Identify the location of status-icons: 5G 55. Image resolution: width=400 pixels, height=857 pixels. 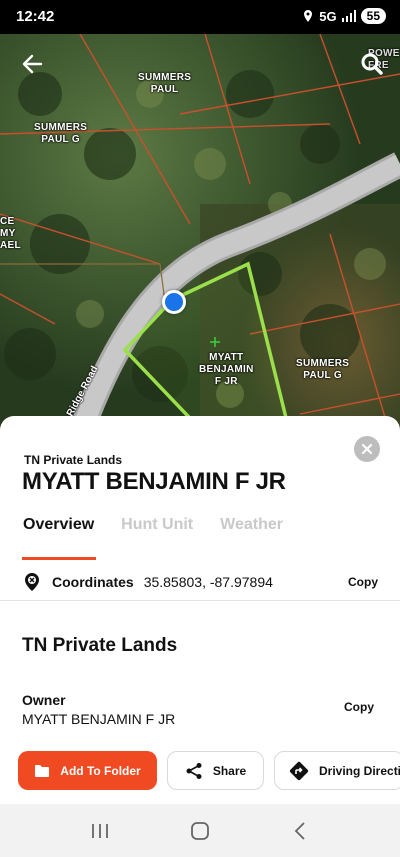
(343, 16).